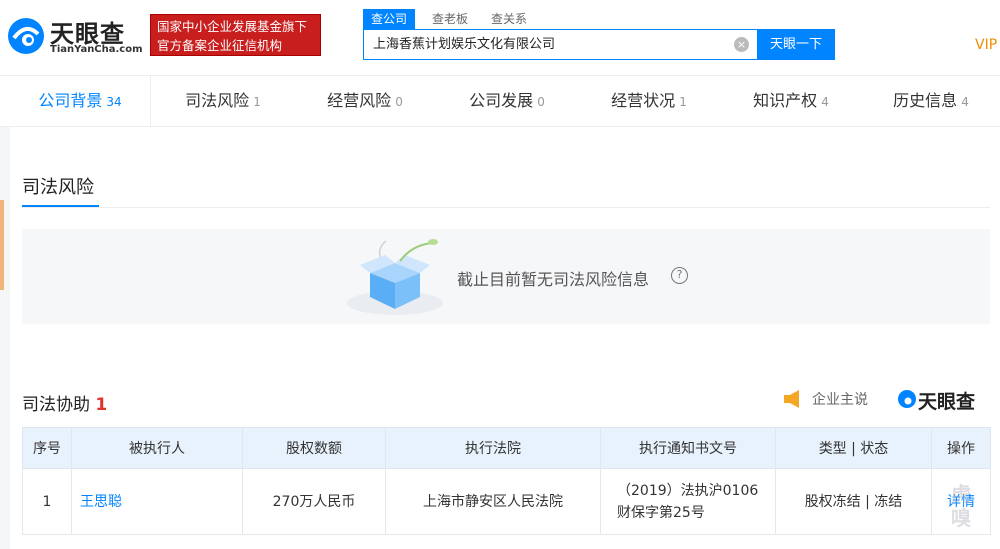 This screenshot has height=549, width=1000. Describe the element at coordinates (785, 100) in the screenshot. I see `tab-label: 知识产权` at that location.